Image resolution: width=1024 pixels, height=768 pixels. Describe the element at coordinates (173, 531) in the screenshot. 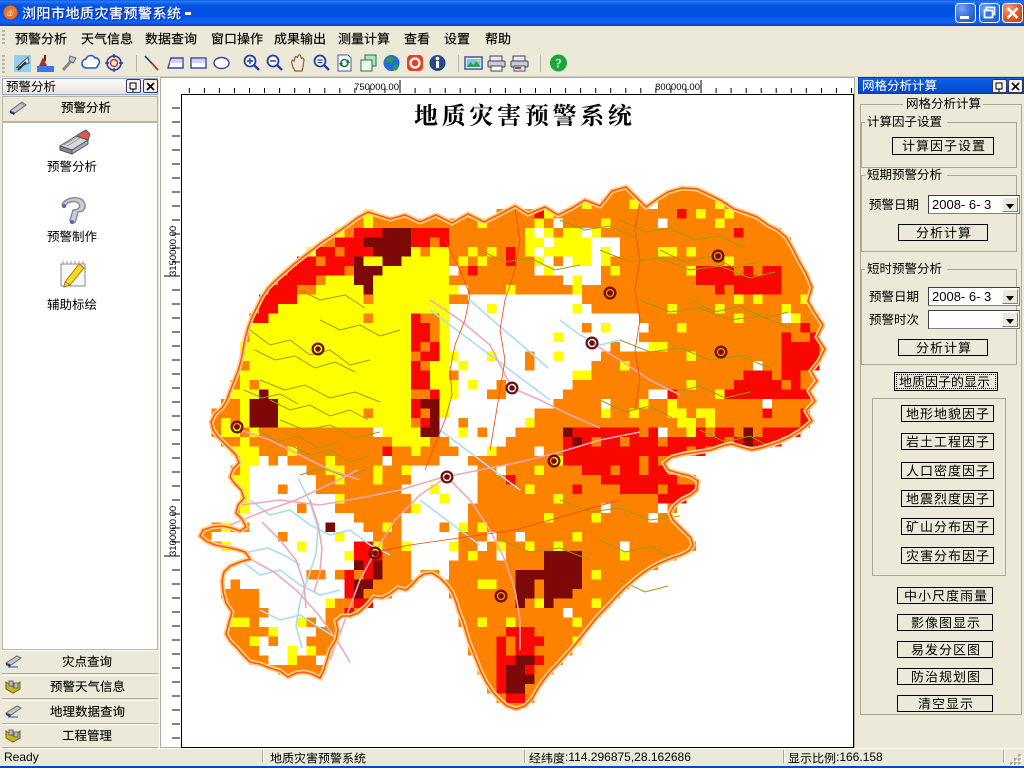

I see `svg-text: 3100000.00` at that location.